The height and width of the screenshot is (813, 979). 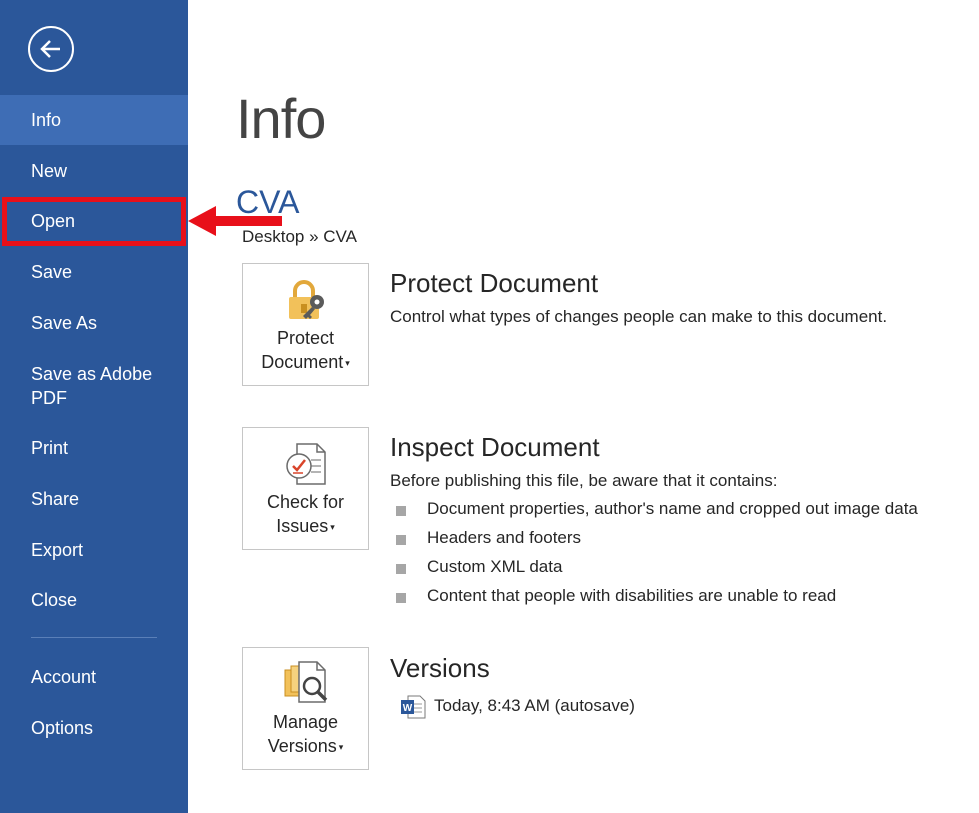 What do you see at coordinates (94, 171) in the screenshot?
I see `sidebar-item-new: New` at bounding box center [94, 171].